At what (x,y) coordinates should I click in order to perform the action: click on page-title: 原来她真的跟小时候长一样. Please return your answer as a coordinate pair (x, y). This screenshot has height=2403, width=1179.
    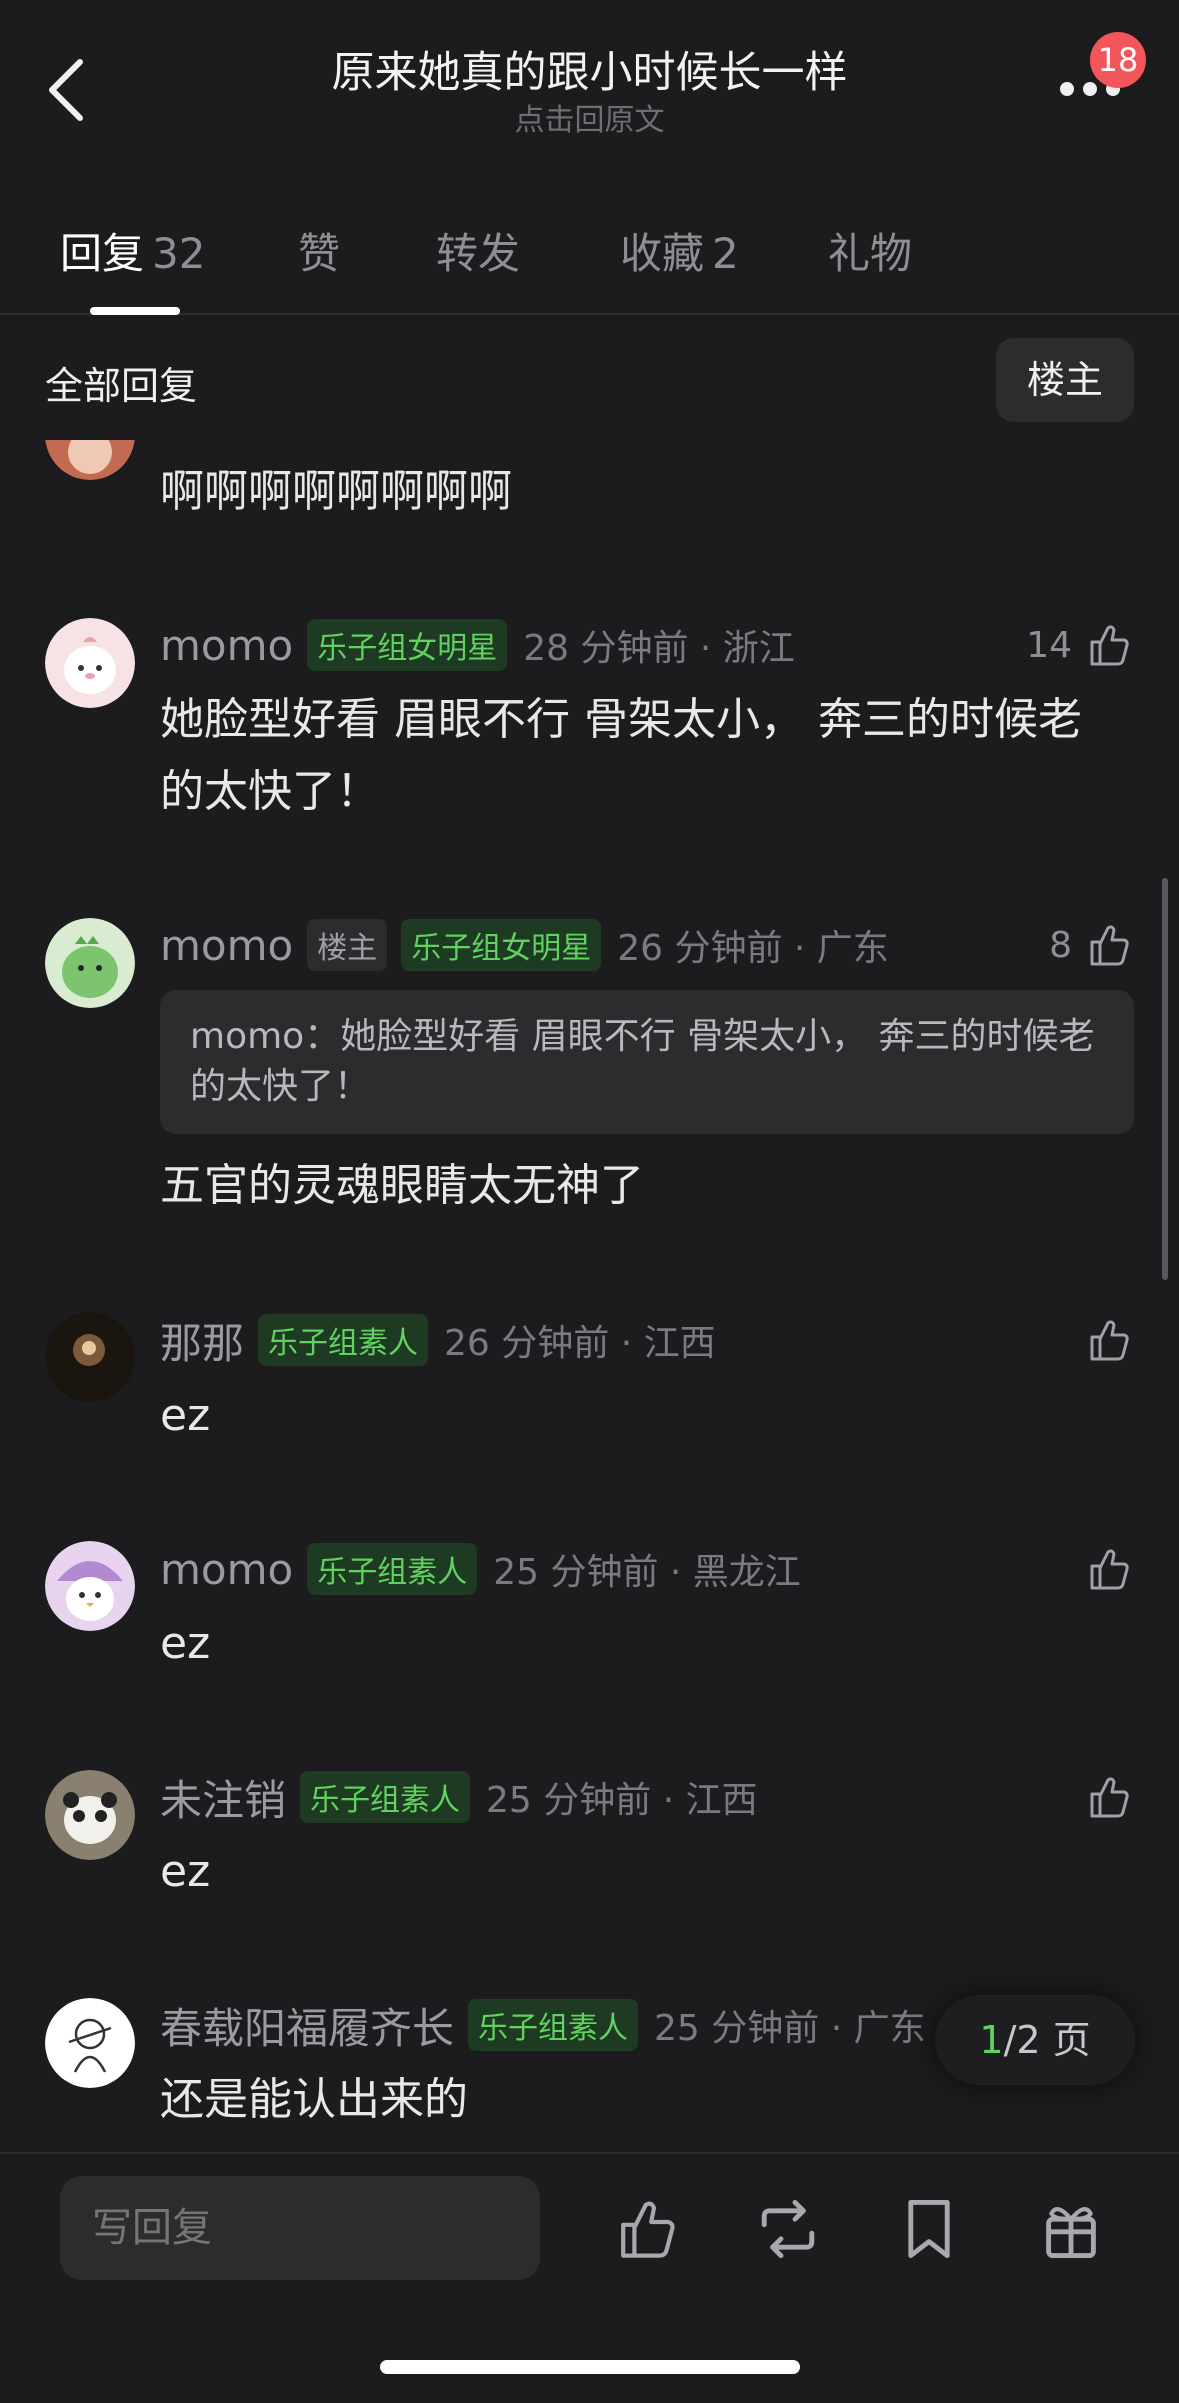
    Looking at the image, I should click on (589, 73).